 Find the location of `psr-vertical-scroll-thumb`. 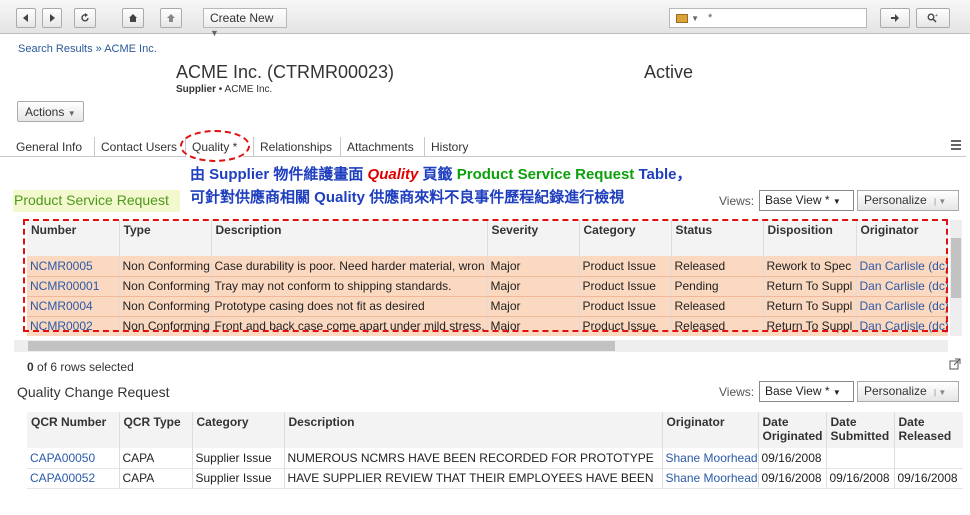

psr-vertical-scroll-thumb is located at coordinates (956, 268).